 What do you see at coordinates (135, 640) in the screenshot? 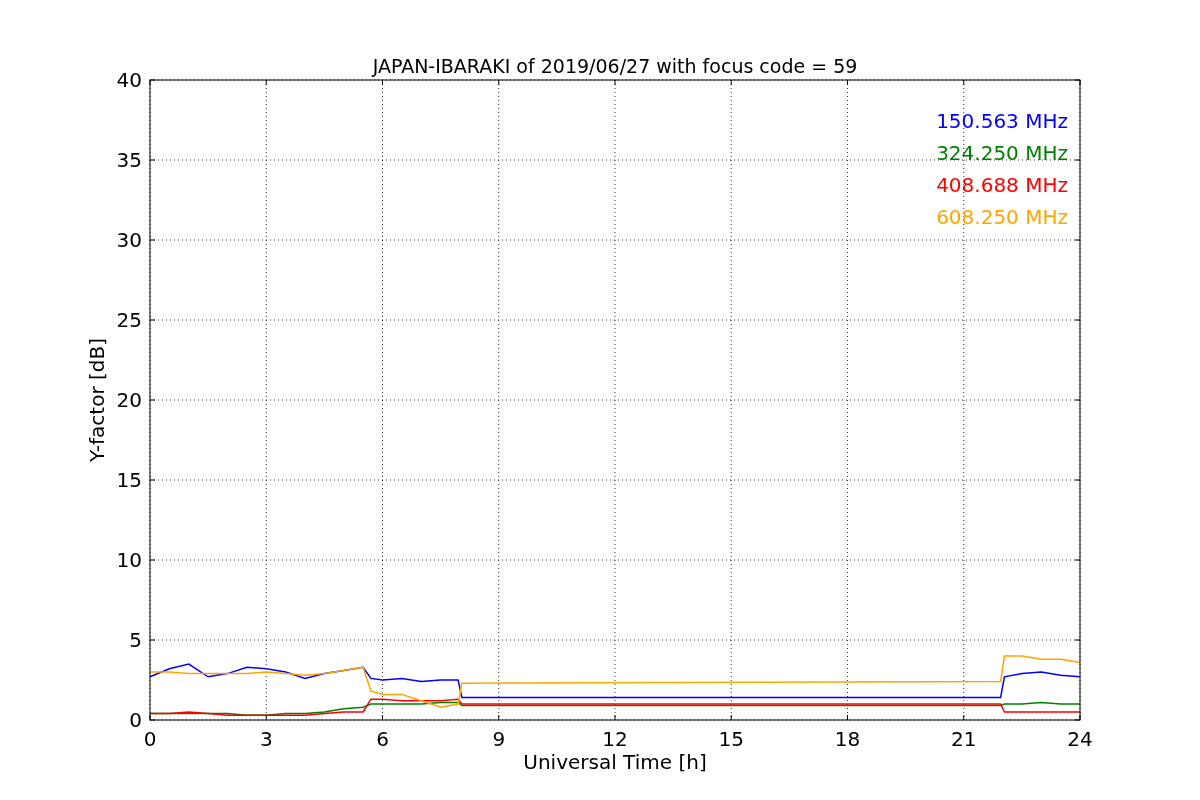
I see `tick-label: 5` at bounding box center [135, 640].